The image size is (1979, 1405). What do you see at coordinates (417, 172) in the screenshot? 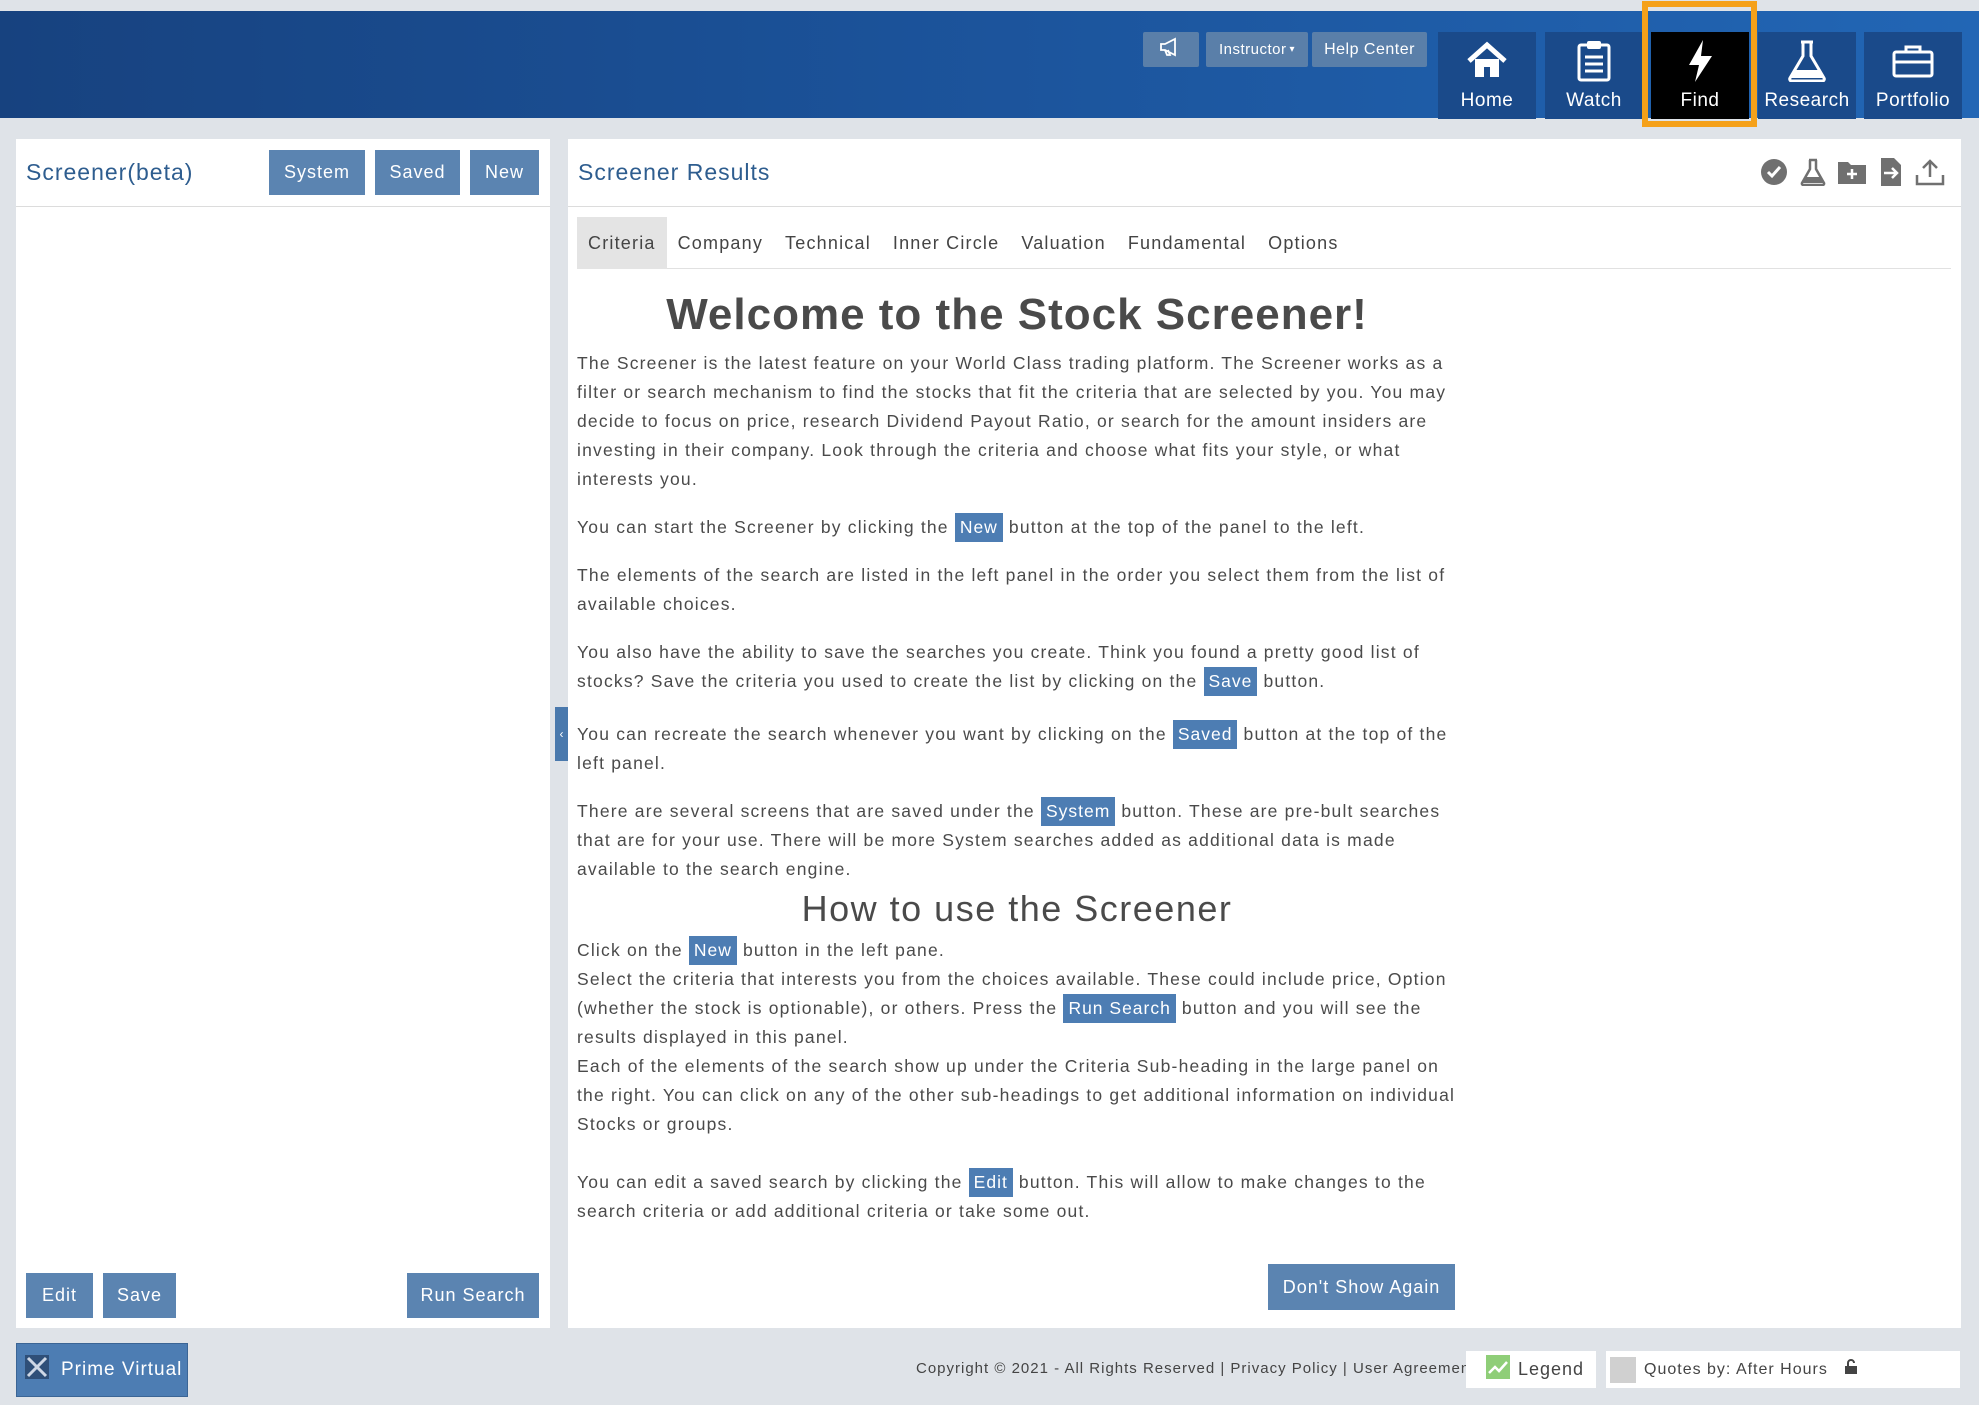
I see `saved-button: Saved` at bounding box center [417, 172].